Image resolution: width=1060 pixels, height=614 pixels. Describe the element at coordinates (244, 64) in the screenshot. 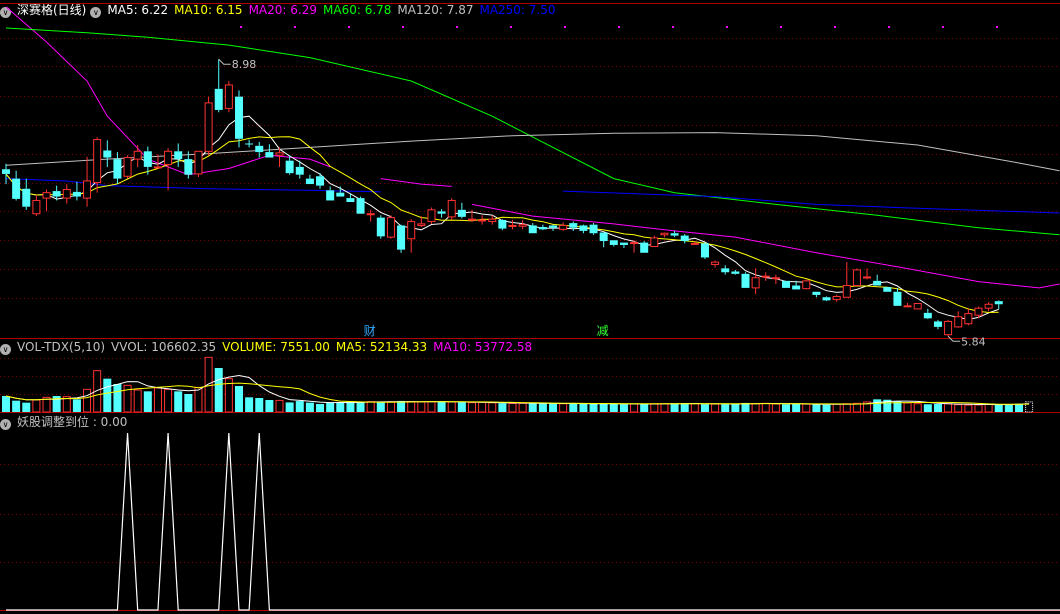

I see `high-price-label: 8.98` at that location.